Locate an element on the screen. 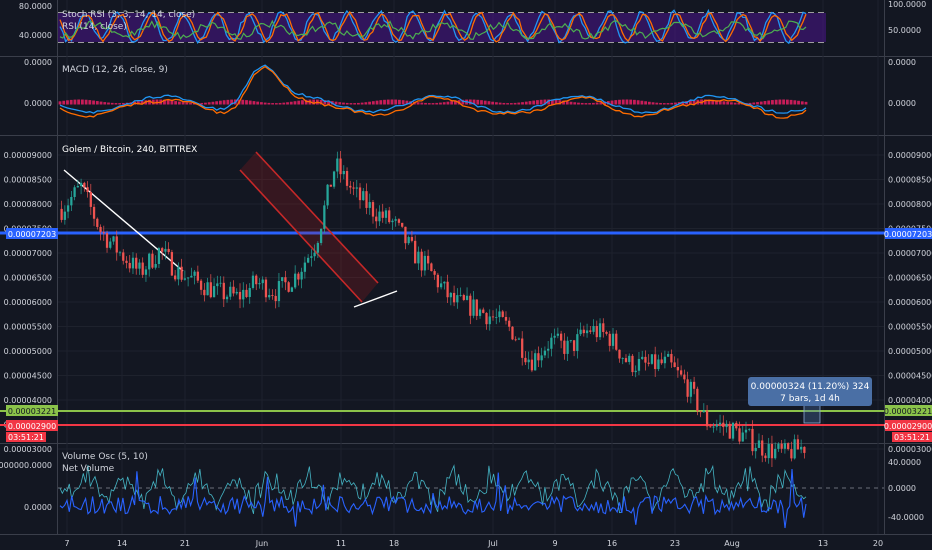 This screenshot has height=550, width=932. price-left-tick: 0.00005500 is located at coordinates (28, 327).